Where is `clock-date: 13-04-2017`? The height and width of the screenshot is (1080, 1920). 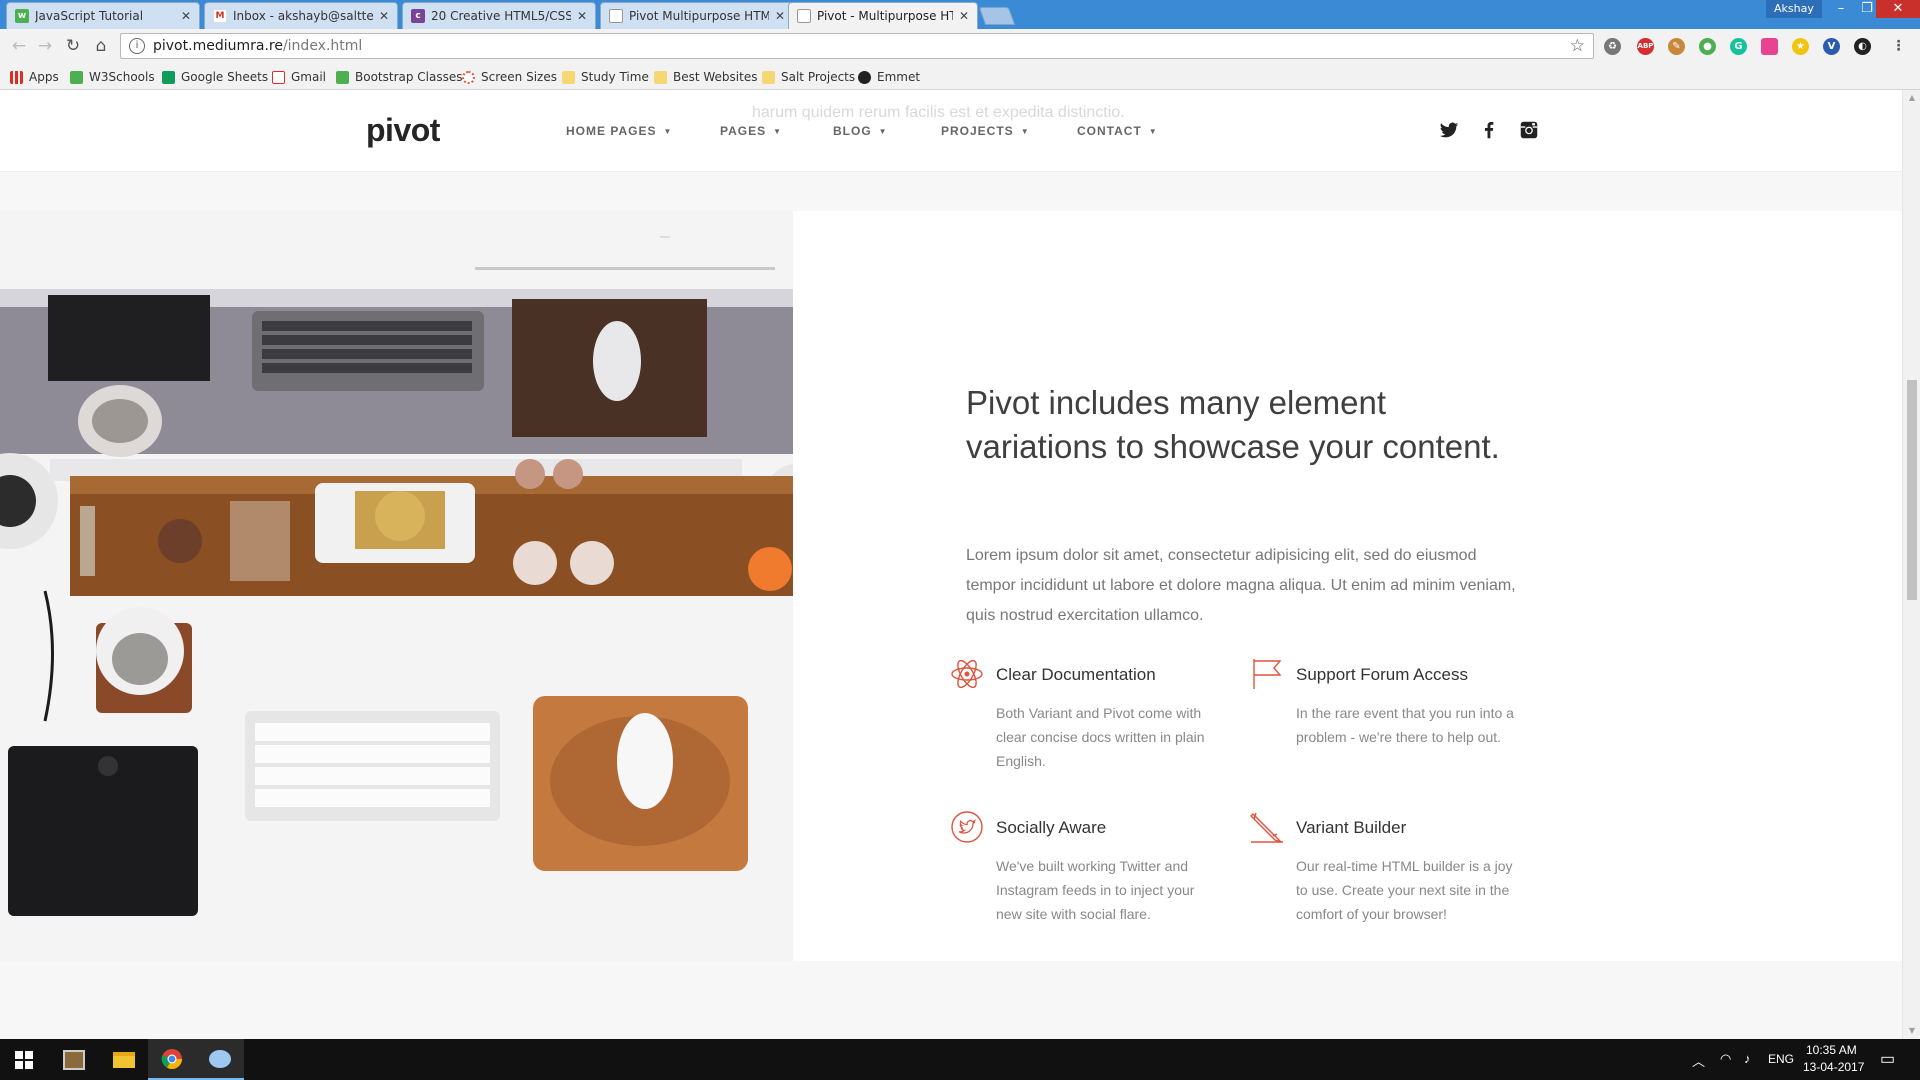 clock-date: 13-04-2017 is located at coordinates (1833, 1067).